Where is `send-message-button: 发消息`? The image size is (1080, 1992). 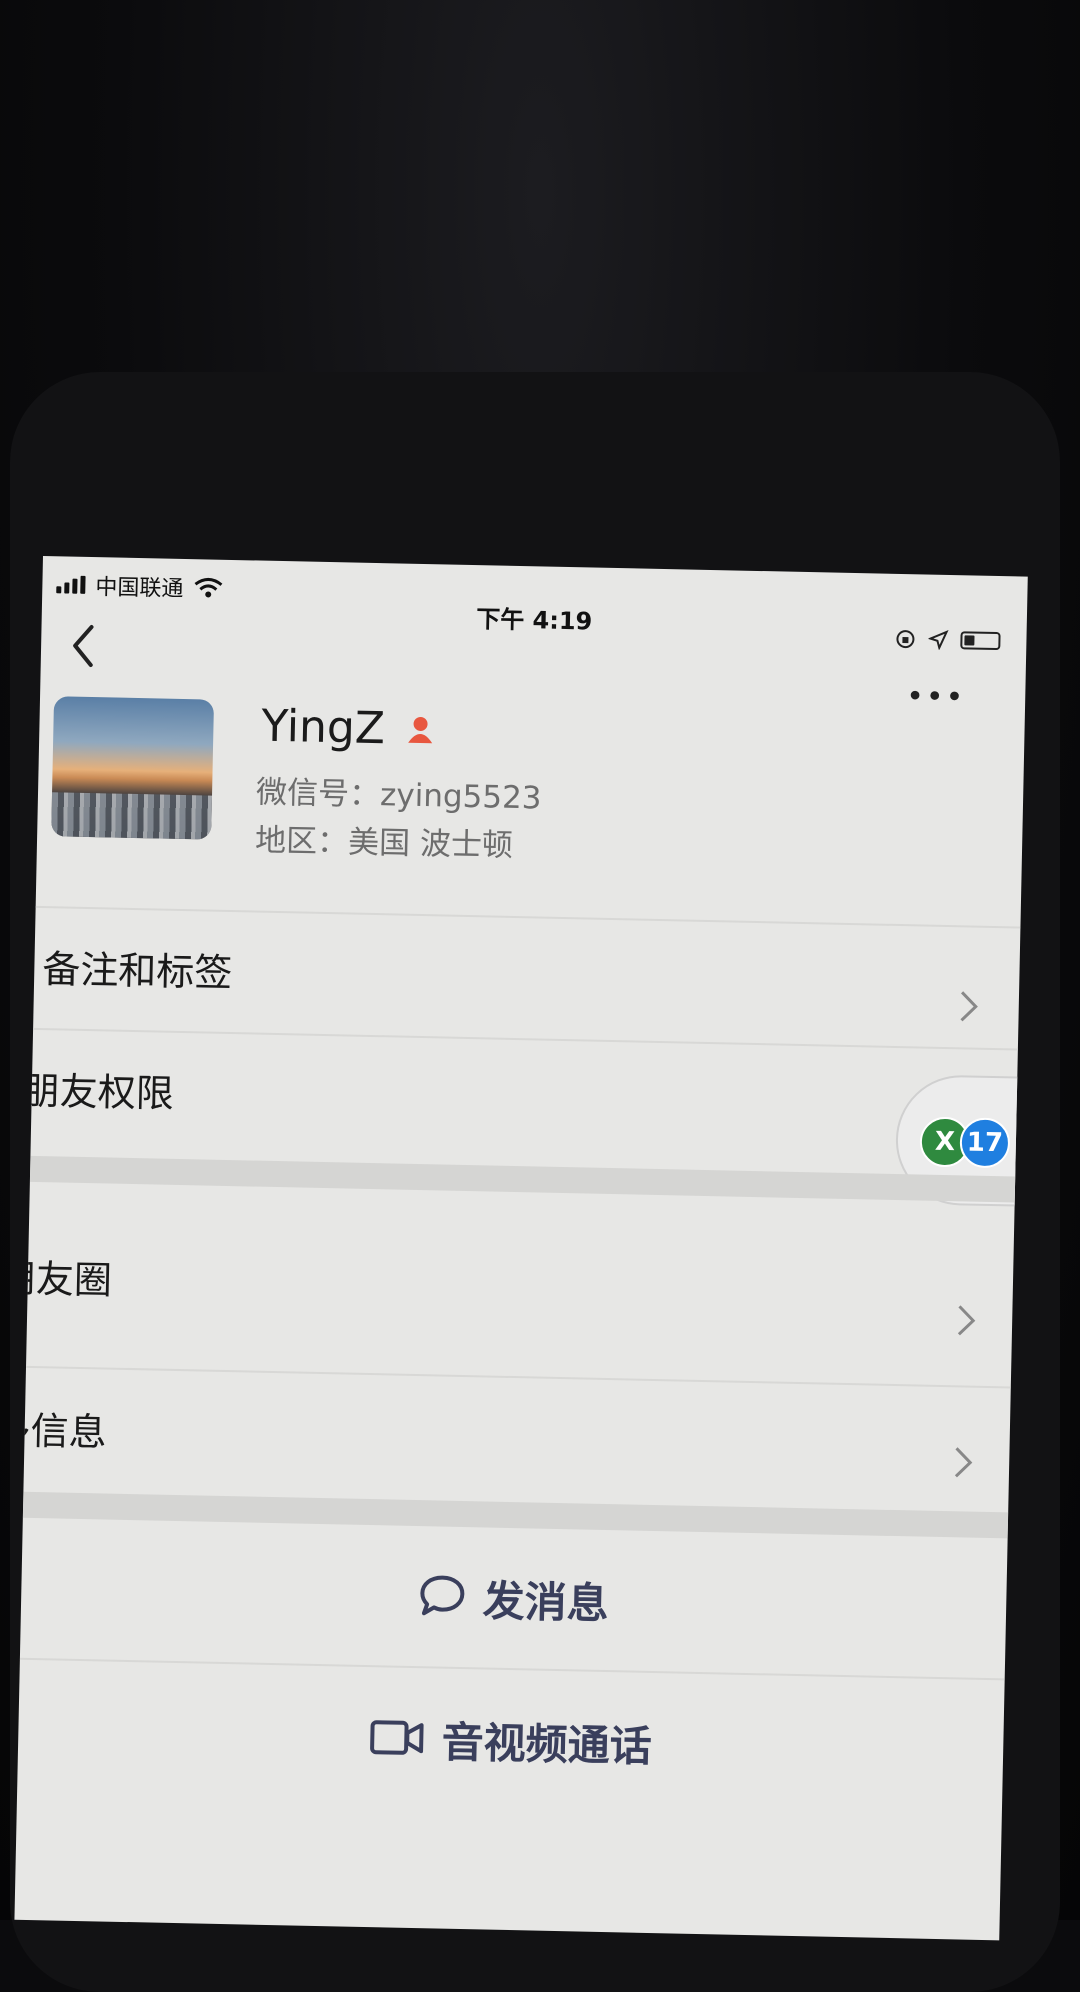
send-message-button: 发消息 is located at coordinates (514, 1598).